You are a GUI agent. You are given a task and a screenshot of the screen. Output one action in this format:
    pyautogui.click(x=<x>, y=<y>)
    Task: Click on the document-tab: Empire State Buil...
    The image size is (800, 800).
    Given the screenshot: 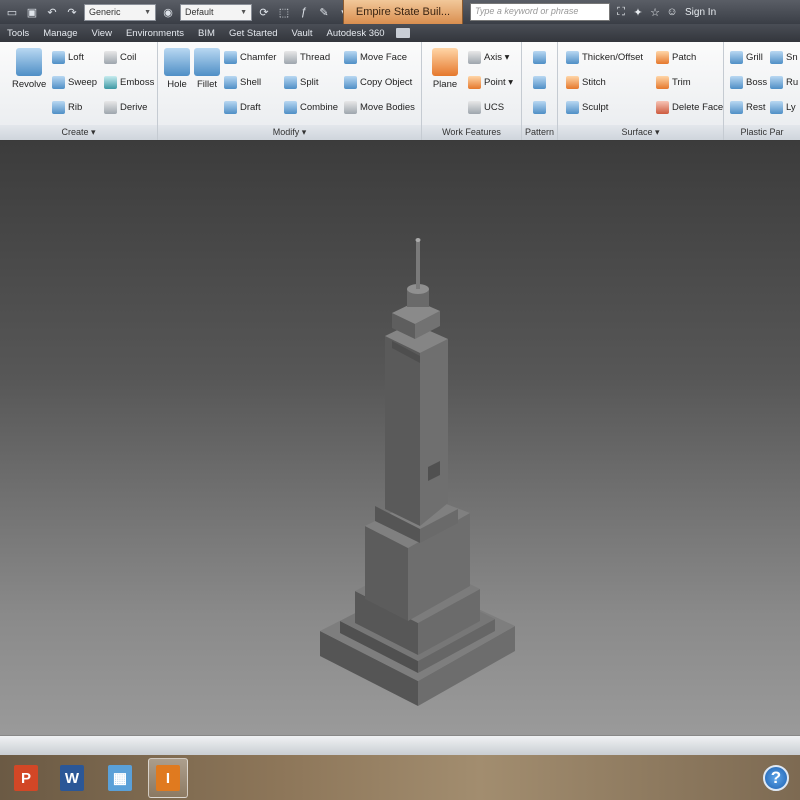 What is the action you would take?
    pyautogui.click(x=403, y=12)
    